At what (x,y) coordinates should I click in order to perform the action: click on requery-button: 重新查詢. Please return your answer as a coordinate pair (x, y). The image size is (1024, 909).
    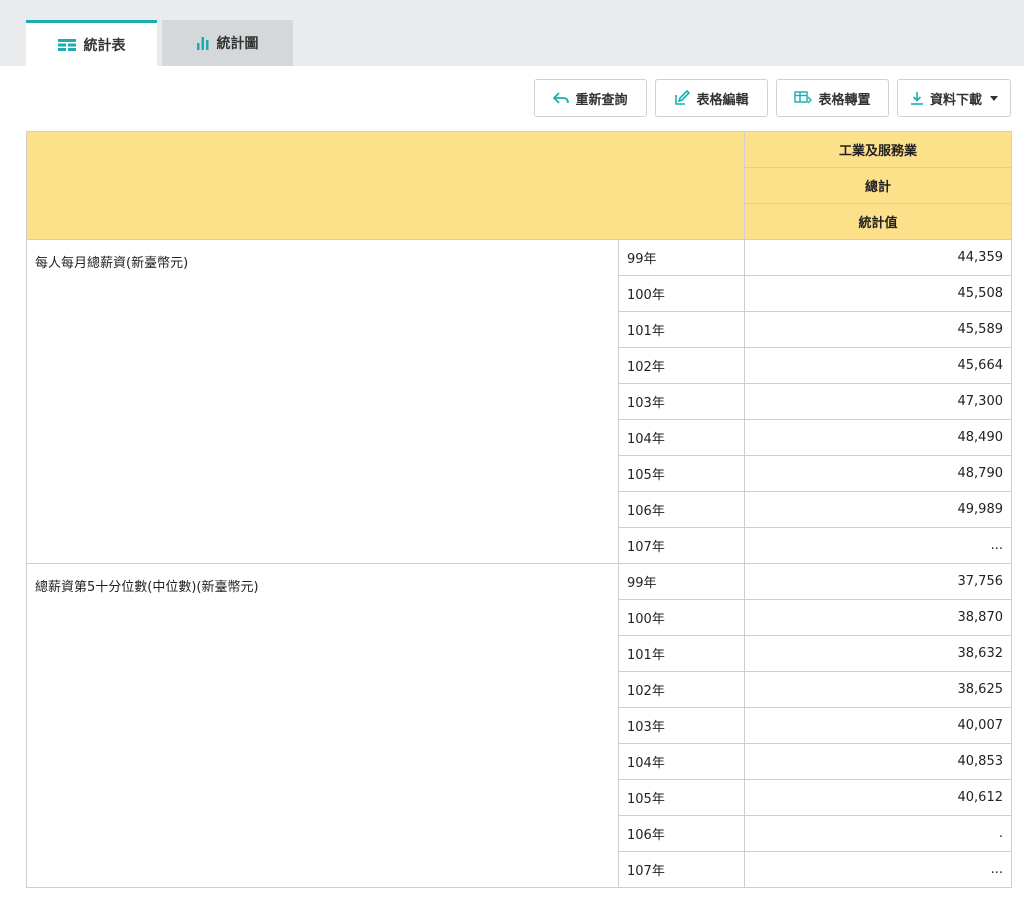
    Looking at the image, I should click on (590, 98).